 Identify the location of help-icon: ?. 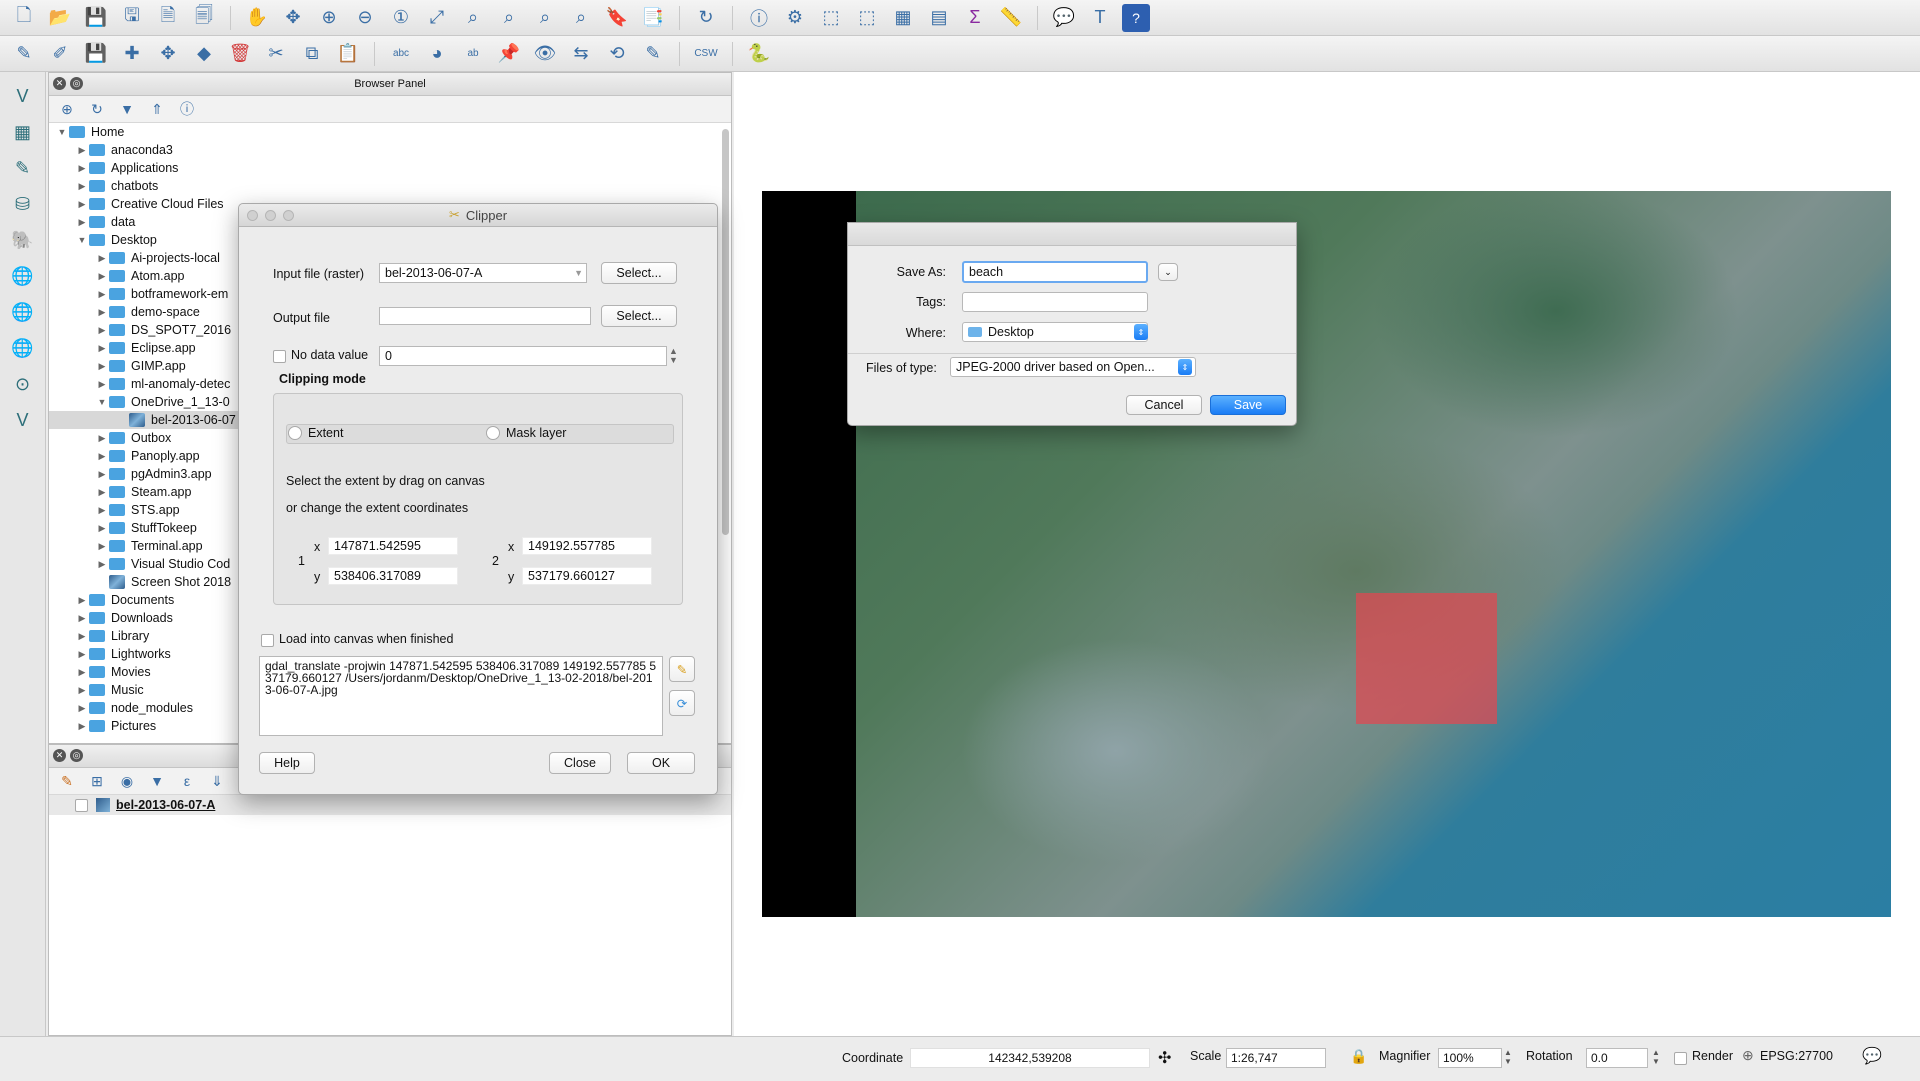
(1136, 17).